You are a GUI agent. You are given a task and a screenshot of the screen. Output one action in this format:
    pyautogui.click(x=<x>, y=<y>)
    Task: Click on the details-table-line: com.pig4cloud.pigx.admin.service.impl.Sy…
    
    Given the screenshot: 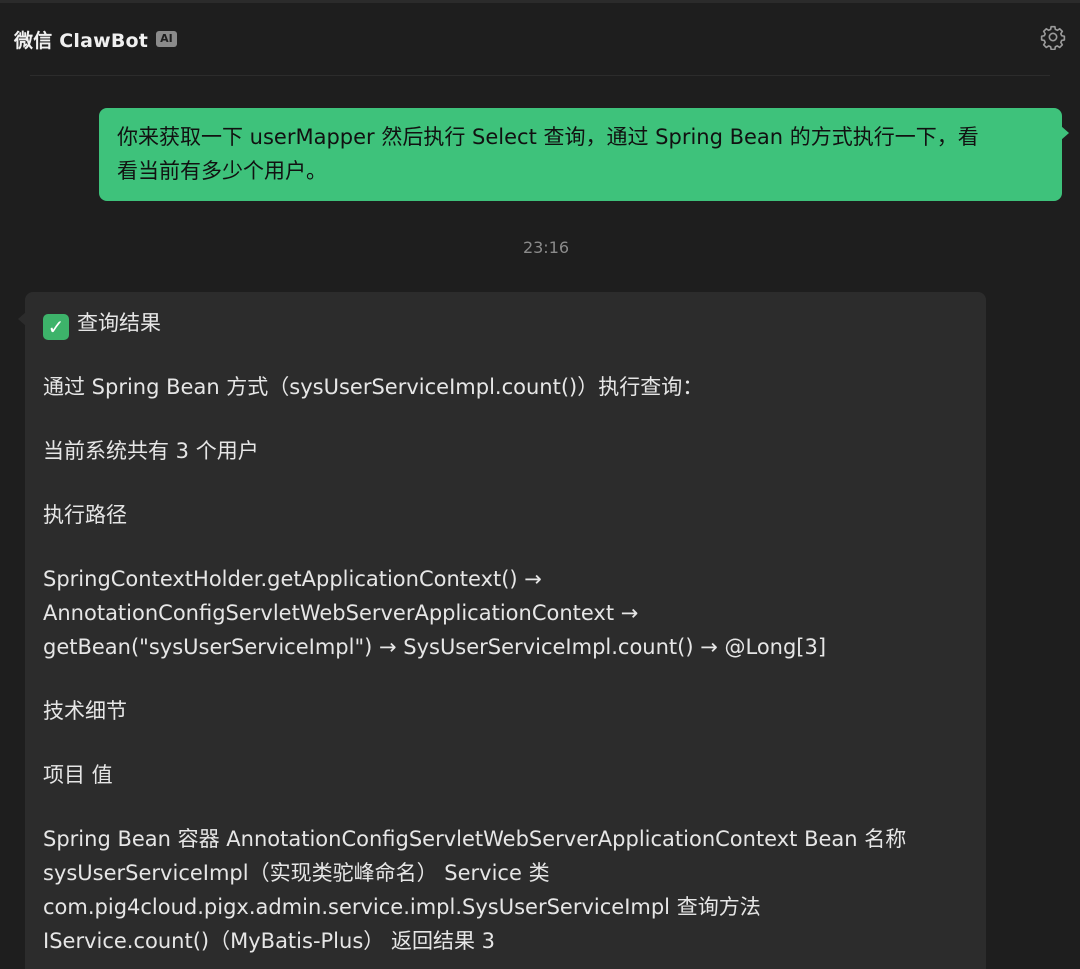 What is the action you would take?
    pyautogui.click(x=402, y=907)
    